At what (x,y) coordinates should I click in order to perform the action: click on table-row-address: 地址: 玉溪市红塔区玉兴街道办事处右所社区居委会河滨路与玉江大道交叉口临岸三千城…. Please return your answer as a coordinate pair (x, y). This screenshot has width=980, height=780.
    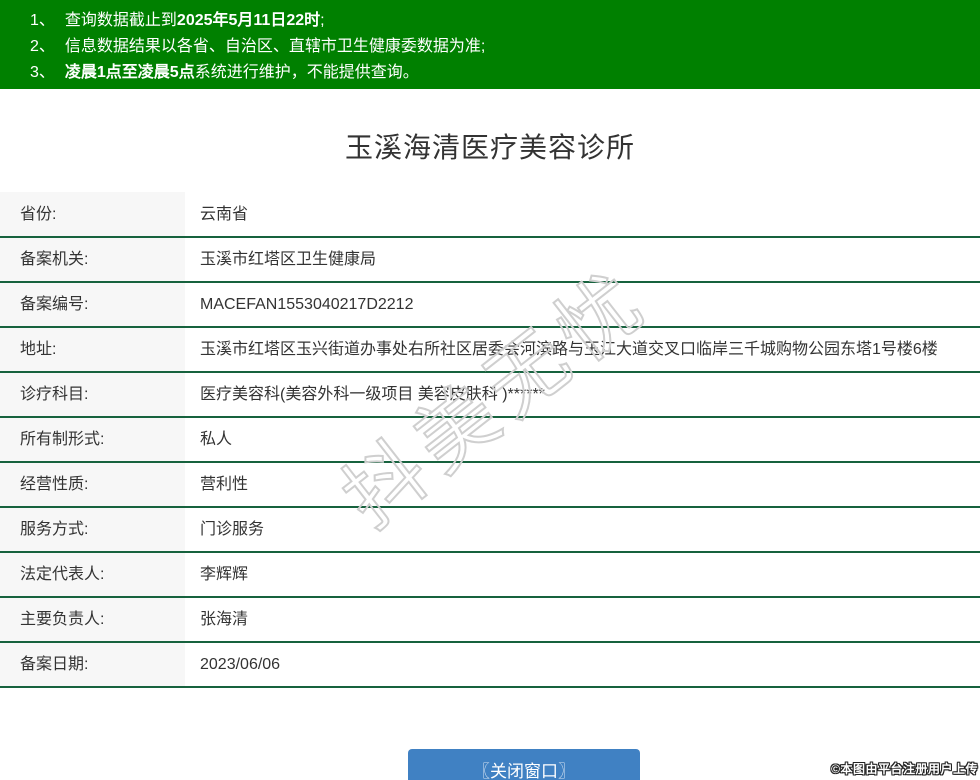
    Looking at the image, I should click on (490, 350).